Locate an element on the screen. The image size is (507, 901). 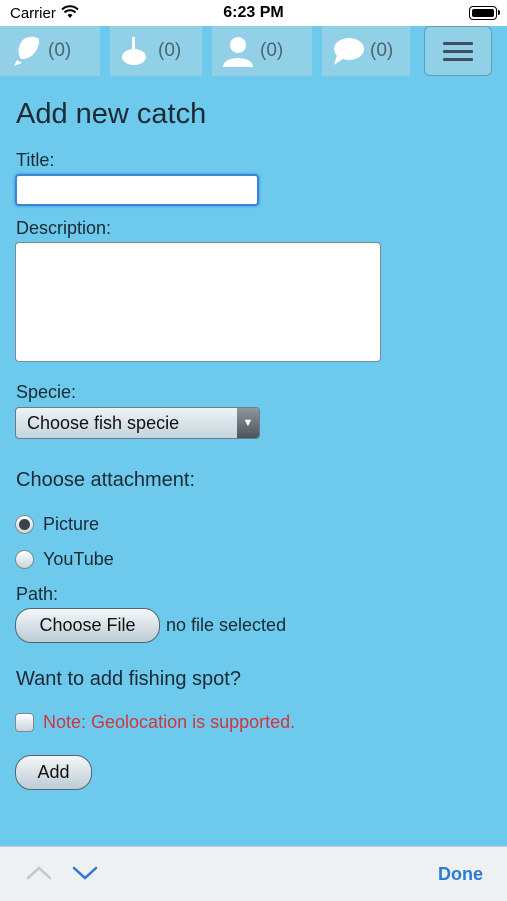
fishing-spot-heading: Want to add fishing spot? is located at coordinates (128, 679).